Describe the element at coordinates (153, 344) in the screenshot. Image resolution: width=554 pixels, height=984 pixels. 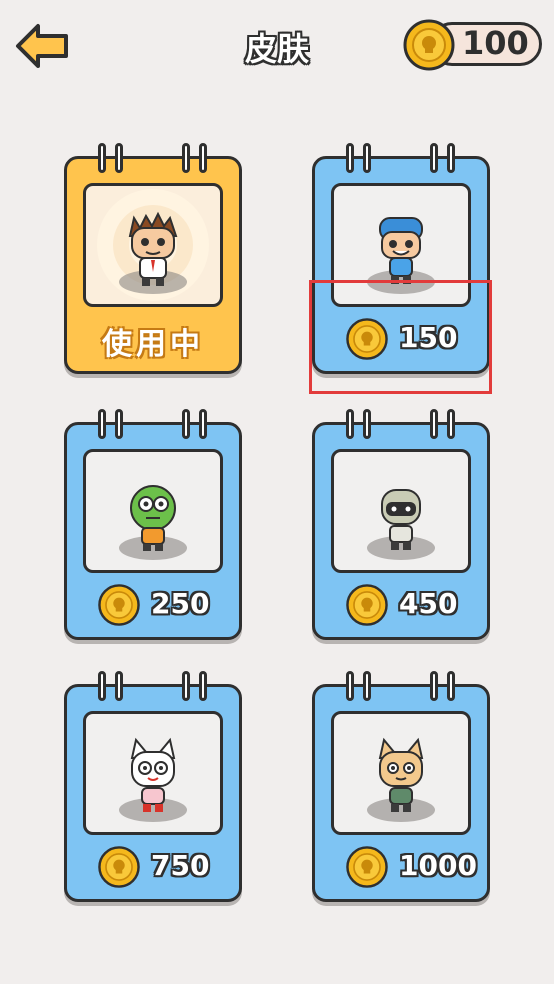
I see `equipped-label: 使用中` at that location.